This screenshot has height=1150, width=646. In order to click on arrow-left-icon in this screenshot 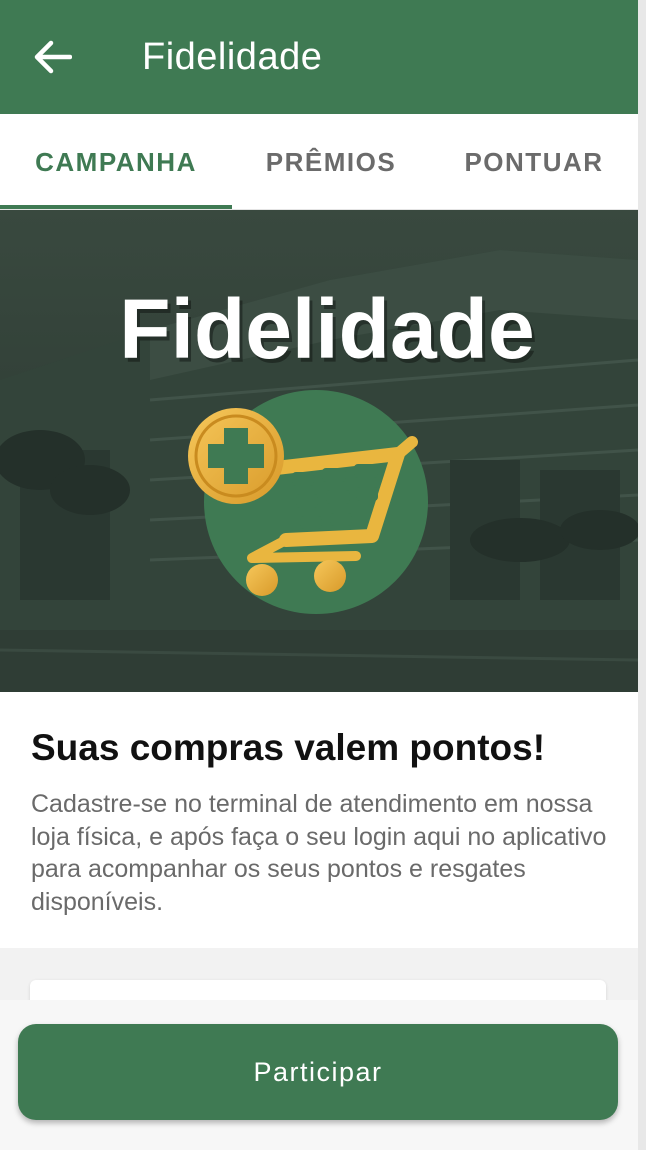, I will do `click(53, 57)`.